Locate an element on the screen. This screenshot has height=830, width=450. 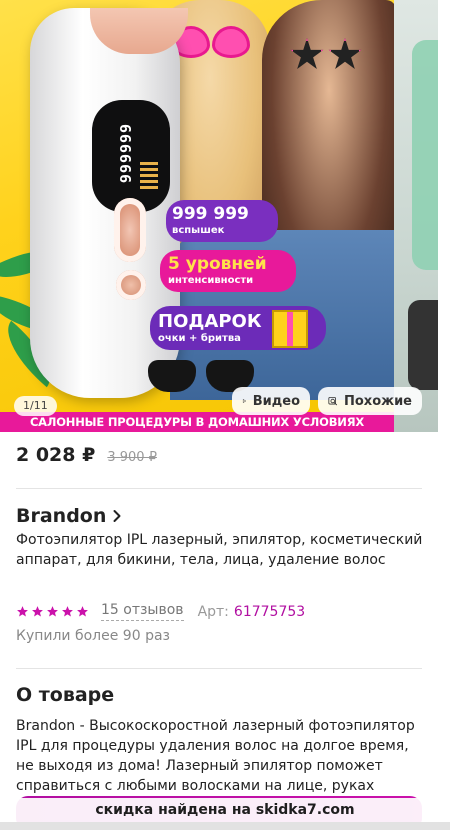
similar-search-icon is located at coordinates (333, 401).